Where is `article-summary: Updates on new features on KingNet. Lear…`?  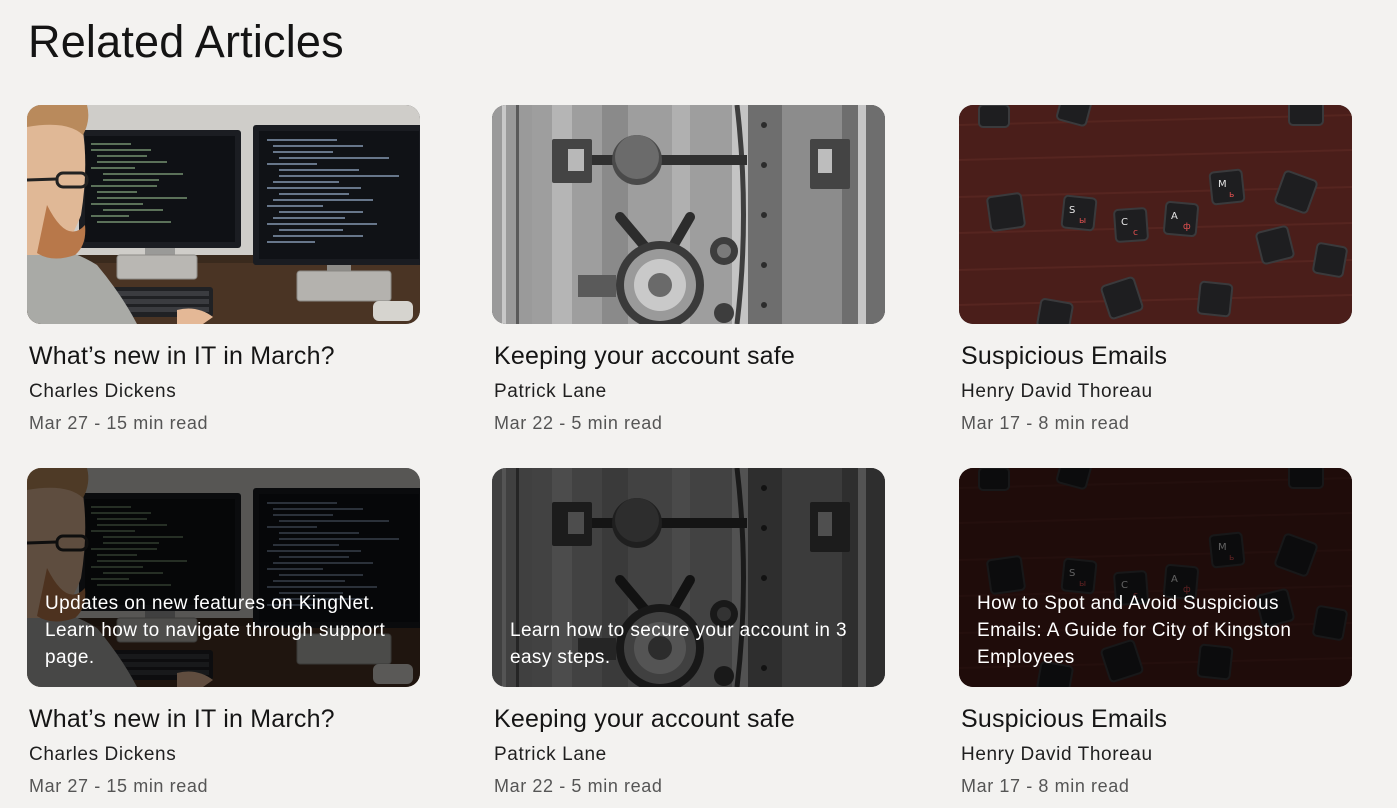 article-summary: Updates on new features on KingNet. Lear… is located at coordinates (215, 630).